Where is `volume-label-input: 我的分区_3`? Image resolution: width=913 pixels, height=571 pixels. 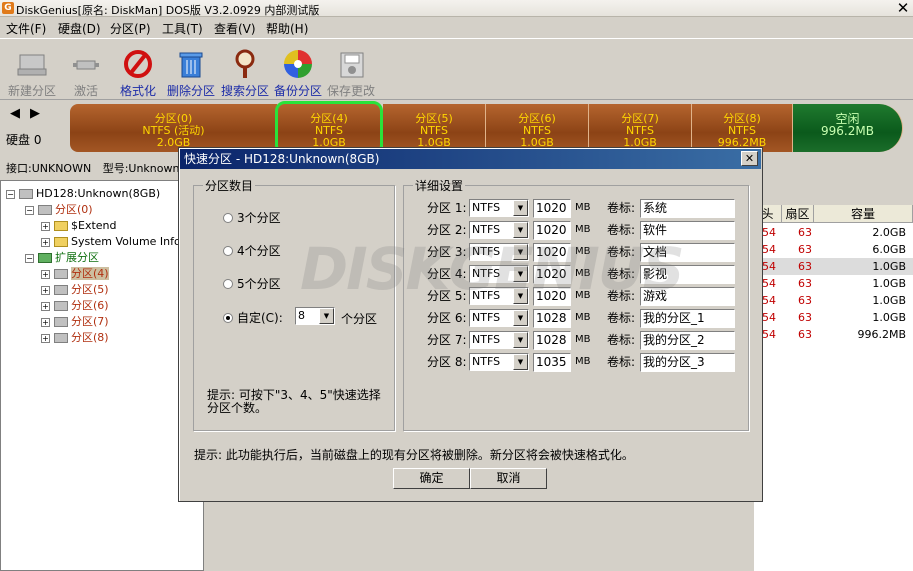 volume-label-input: 我的分区_3 is located at coordinates (687, 362).